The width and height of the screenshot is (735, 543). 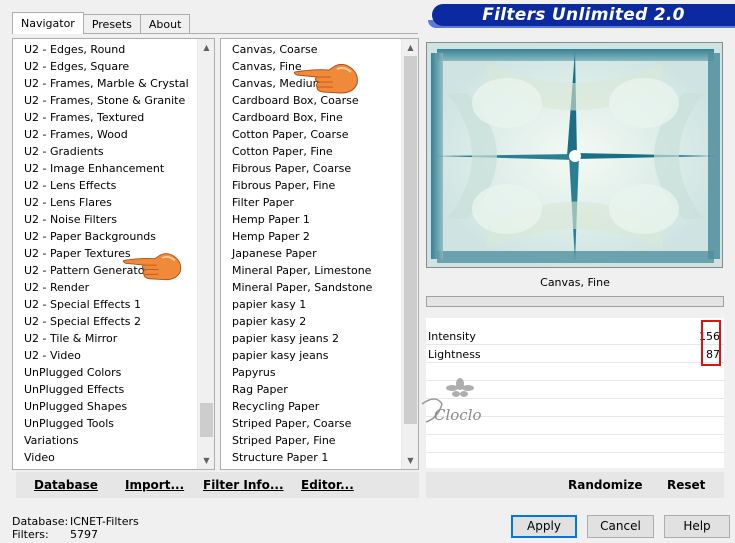 What do you see at coordinates (319, 49) in the screenshot?
I see `filter-list-item: Canvas, Coarse` at bounding box center [319, 49].